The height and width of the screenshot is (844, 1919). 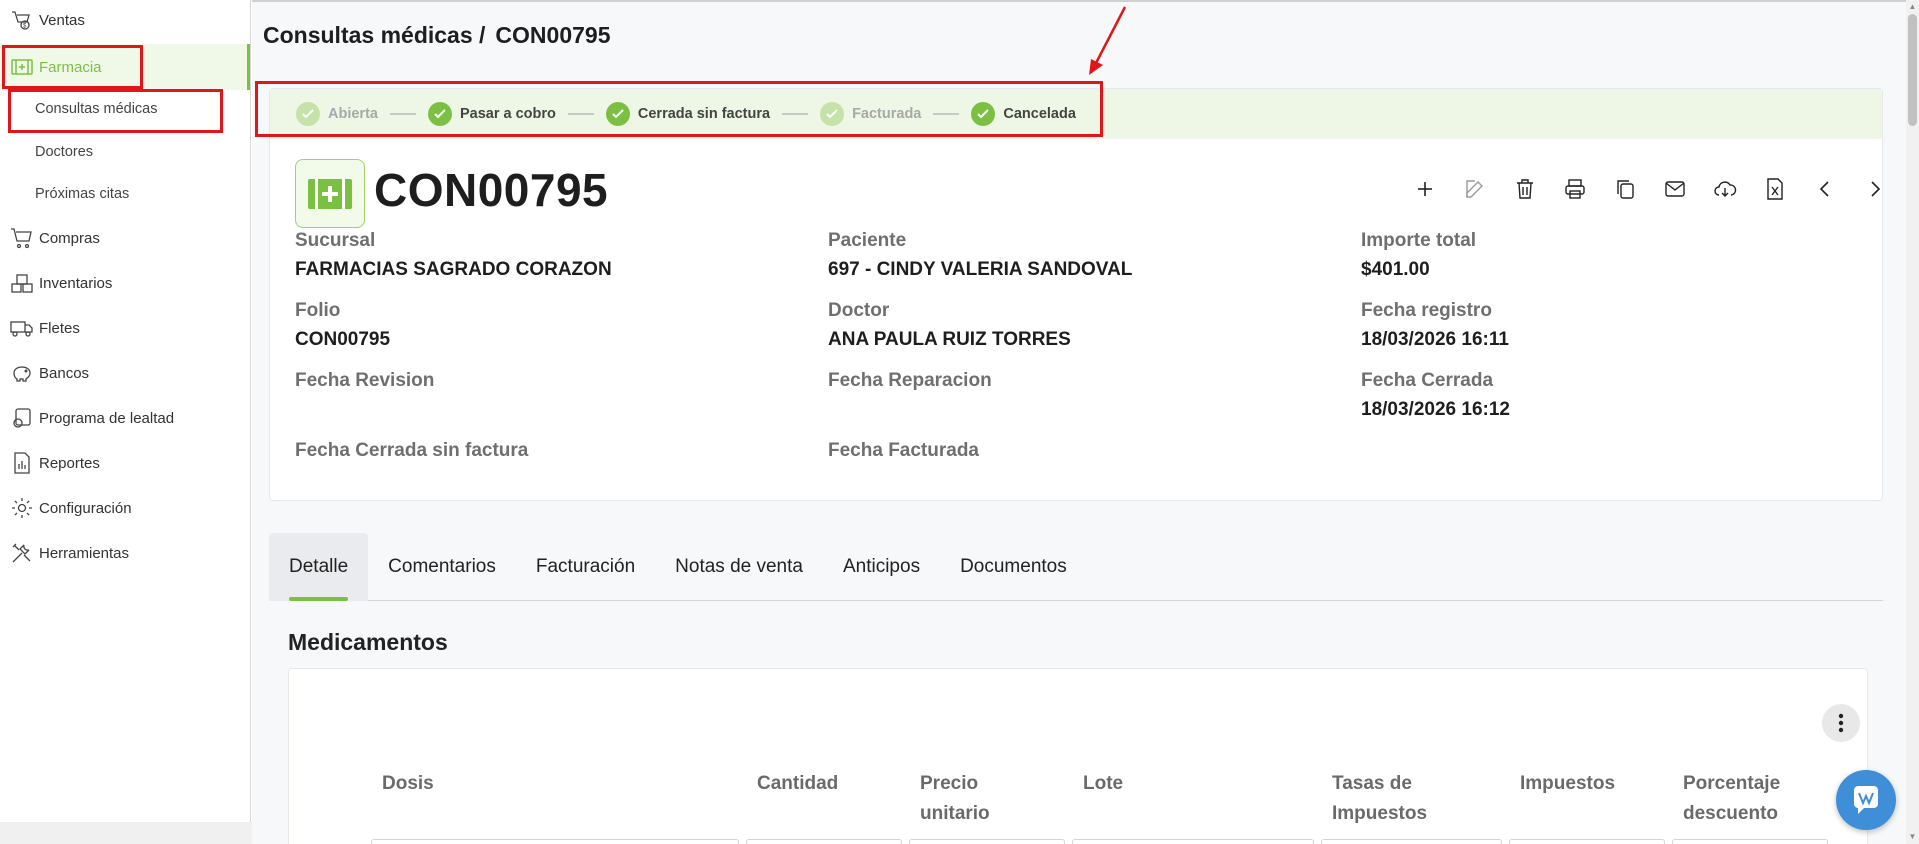 I want to click on excel-icon, so click(x=1775, y=189).